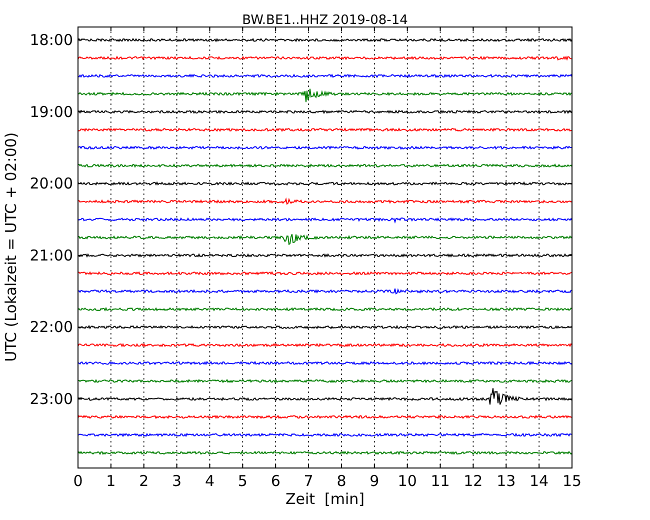  I want to click on tick-label: 19:00, so click(51, 111).